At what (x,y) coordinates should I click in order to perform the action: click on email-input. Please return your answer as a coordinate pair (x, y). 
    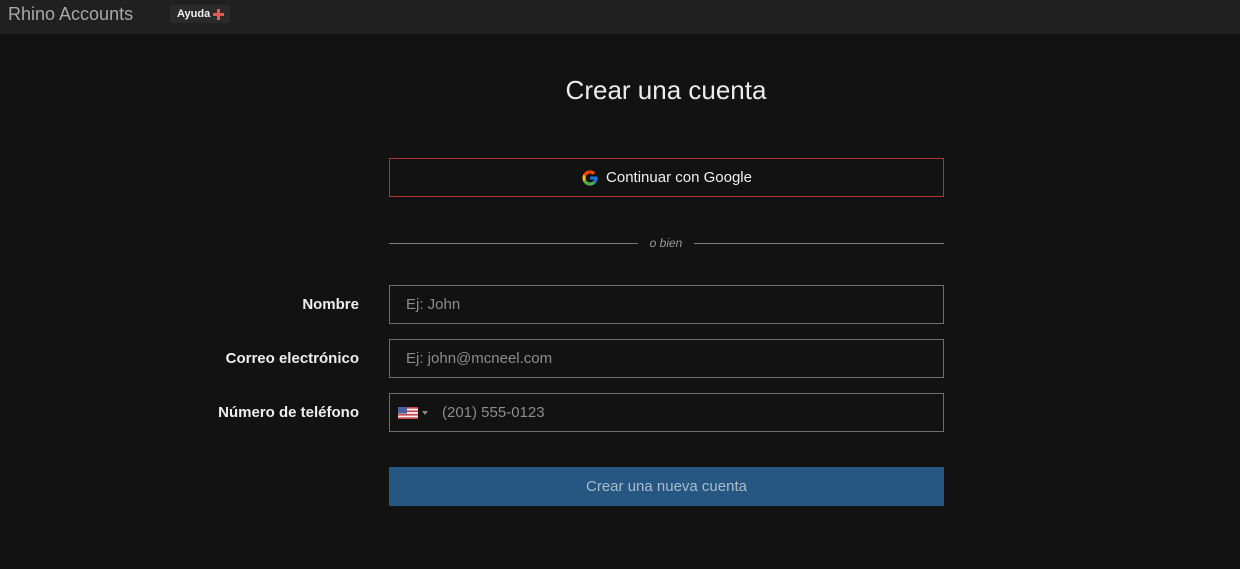
    Looking at the image, I should click on (666, 358).